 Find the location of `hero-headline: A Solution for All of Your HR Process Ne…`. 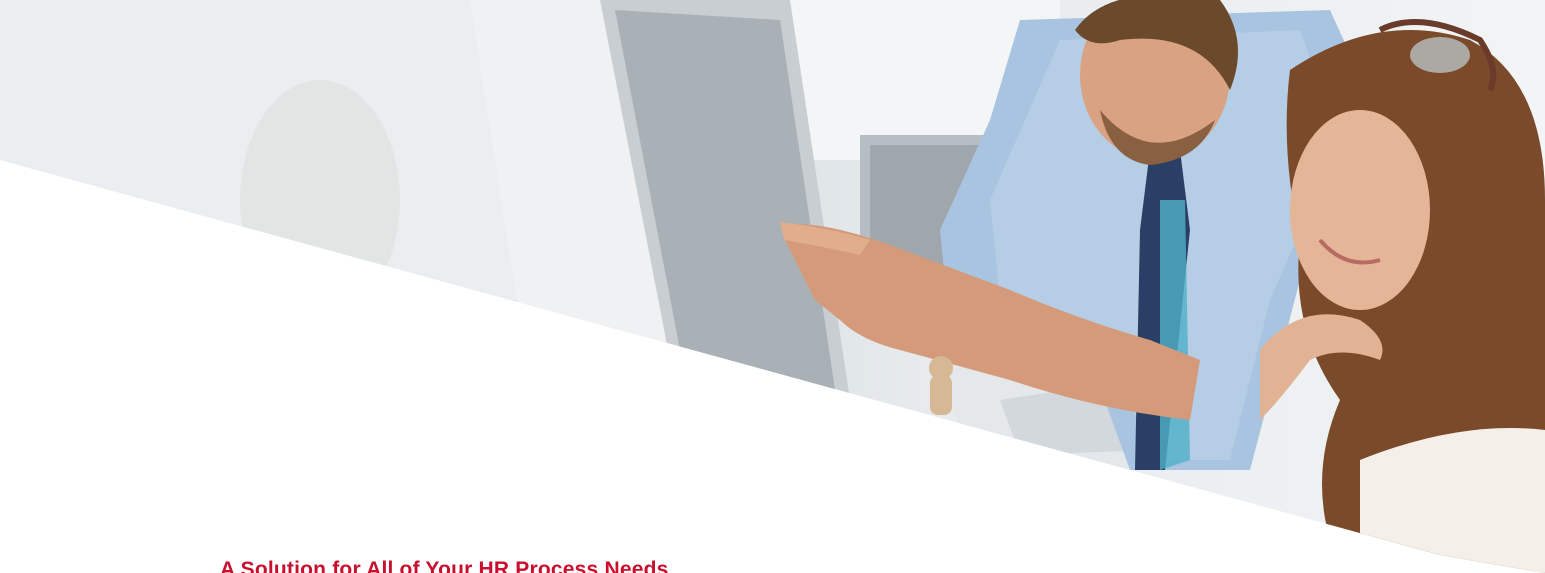

hero-headline: A Solution for All of Your HR Process Ne… is located at coordinates (444, 565).